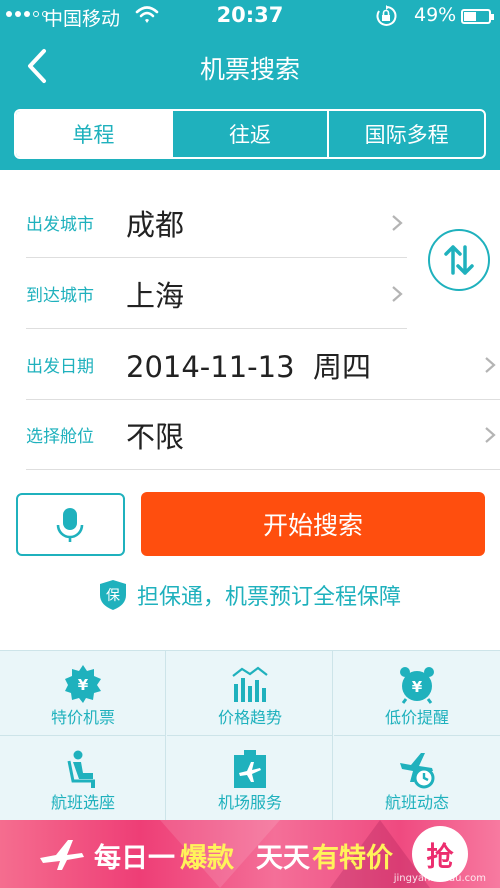 The height and width of the screenshot is (888, 500). I want to click on tab-round-trip: 往返, so click(249, 134).